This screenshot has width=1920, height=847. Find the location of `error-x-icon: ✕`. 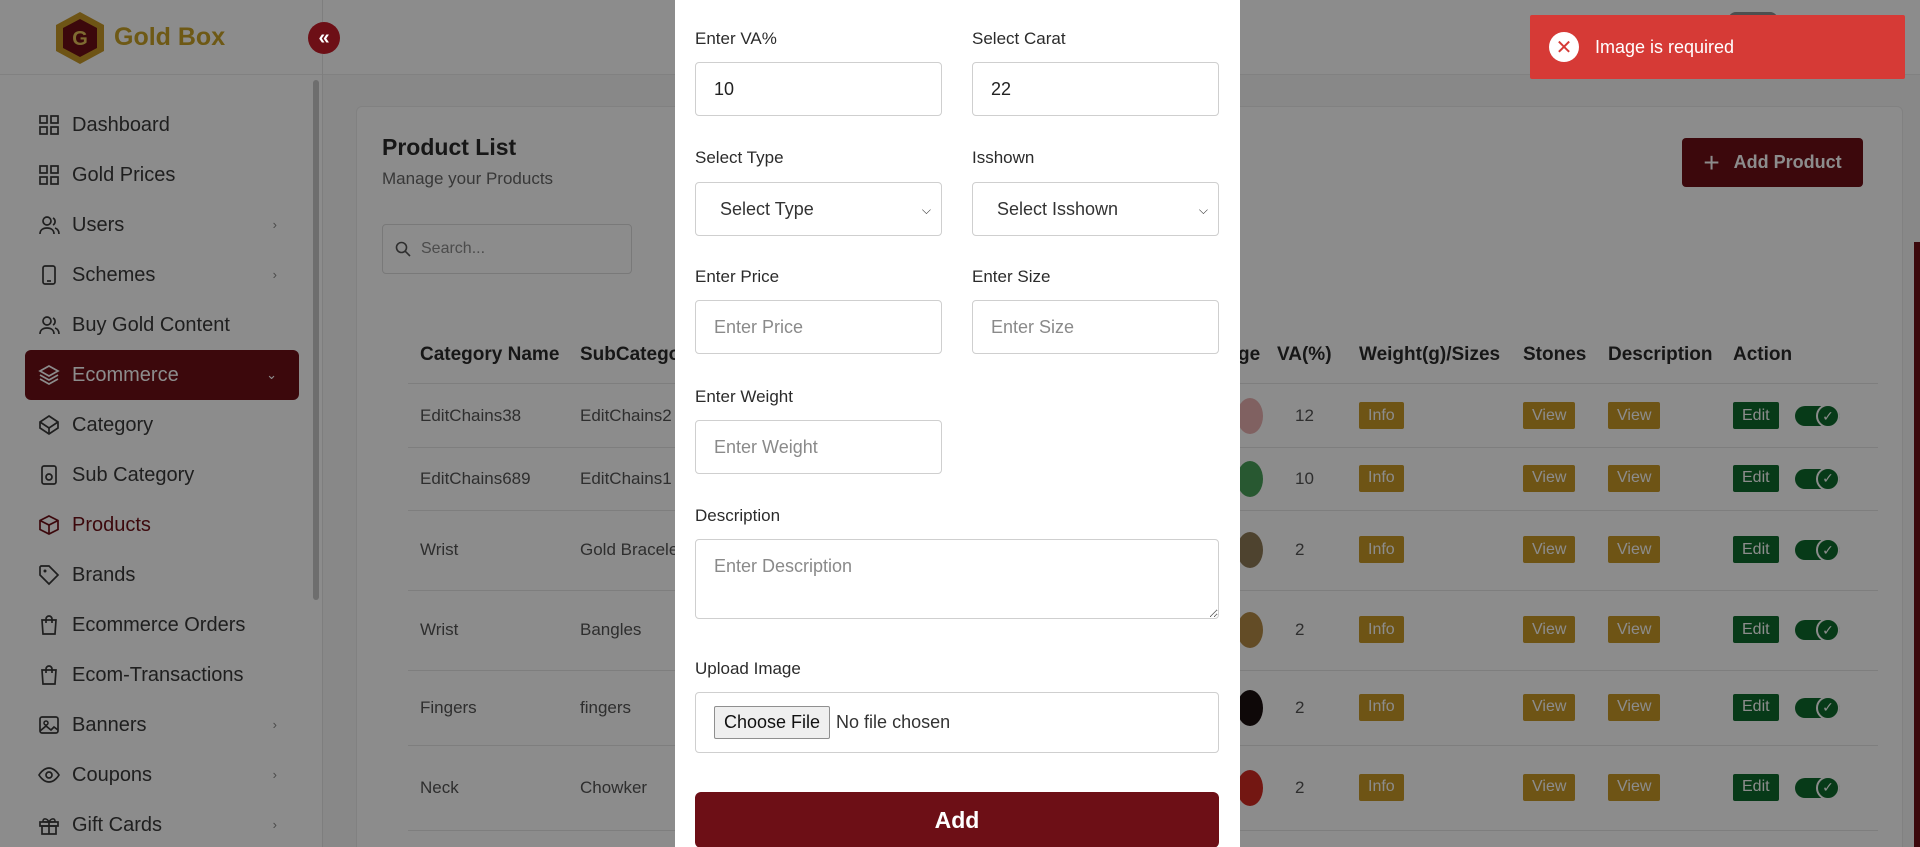

error-x-icon: ✕ is located at coordinates (1564, 47).